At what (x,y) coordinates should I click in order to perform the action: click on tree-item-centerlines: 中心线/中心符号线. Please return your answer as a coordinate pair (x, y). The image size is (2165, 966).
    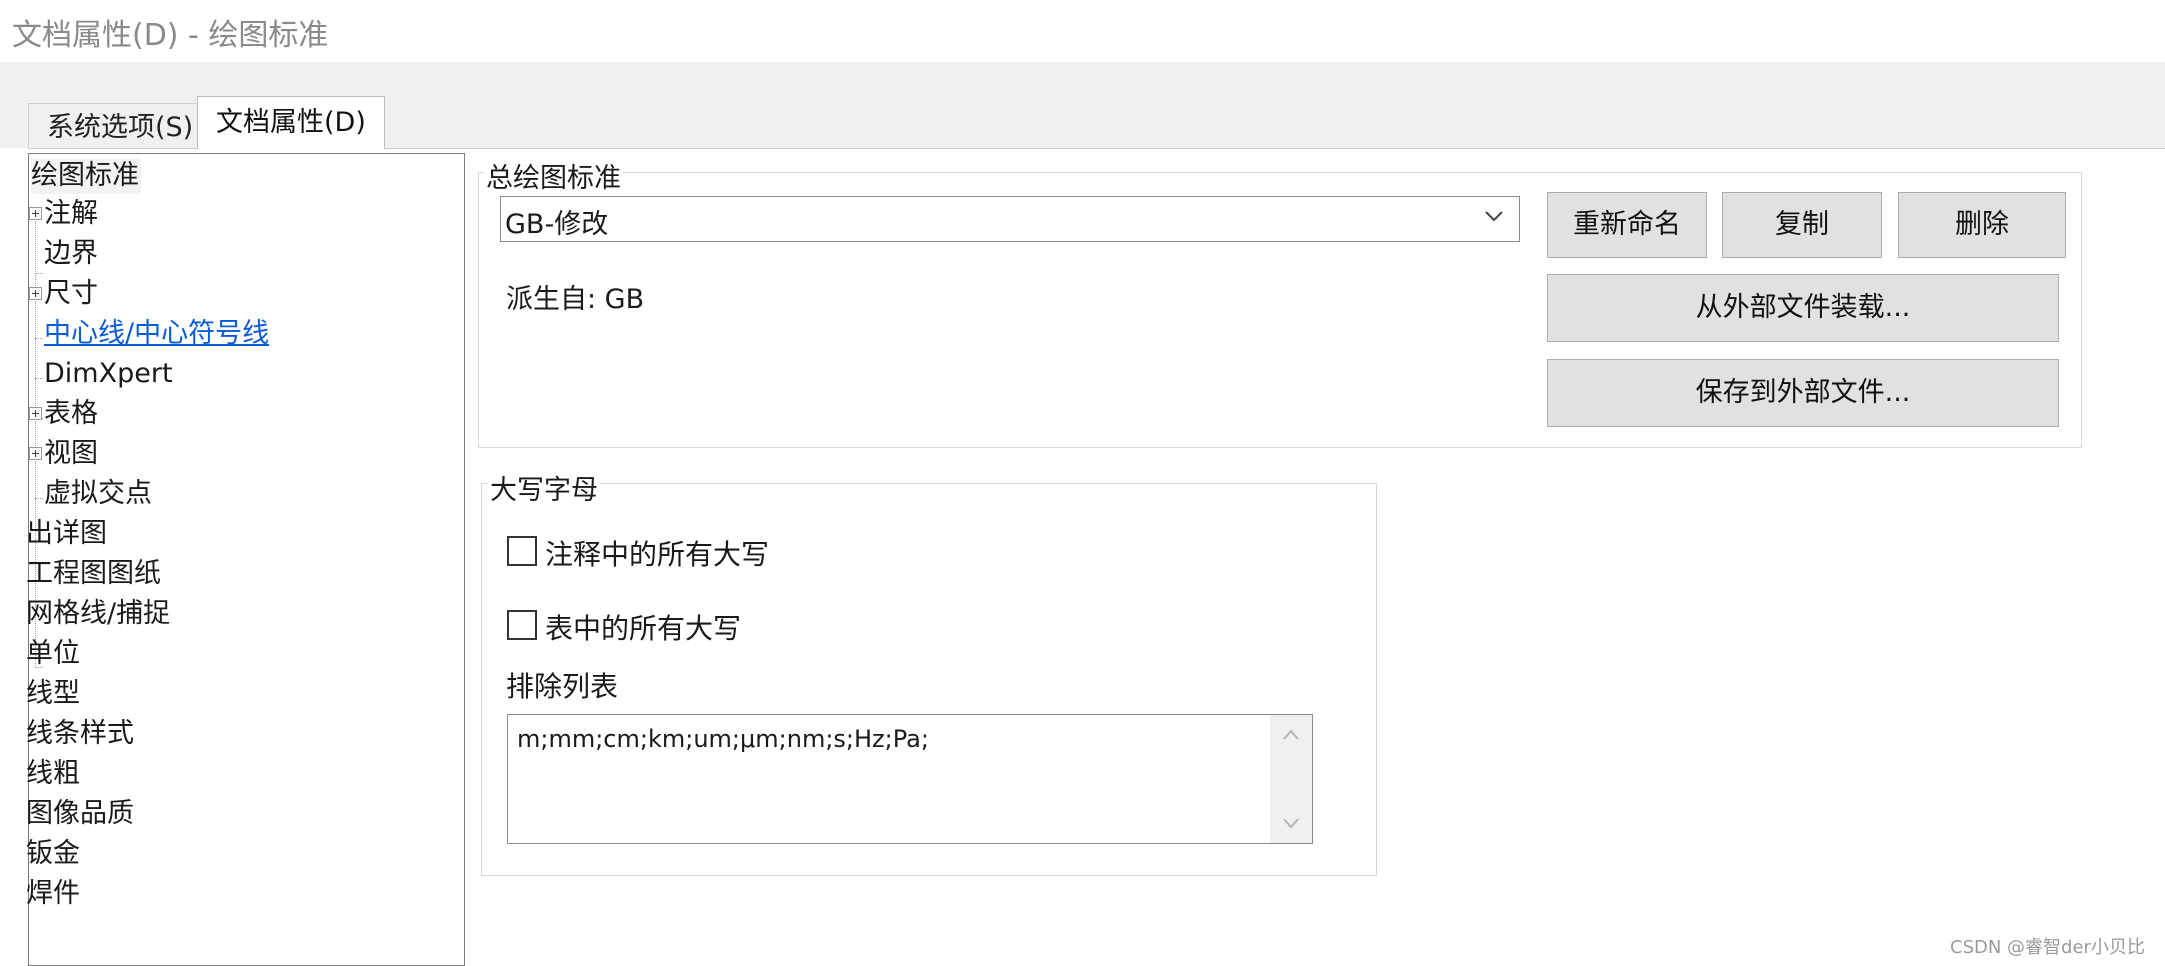
    Looking at the image, I should click on (156, 334).